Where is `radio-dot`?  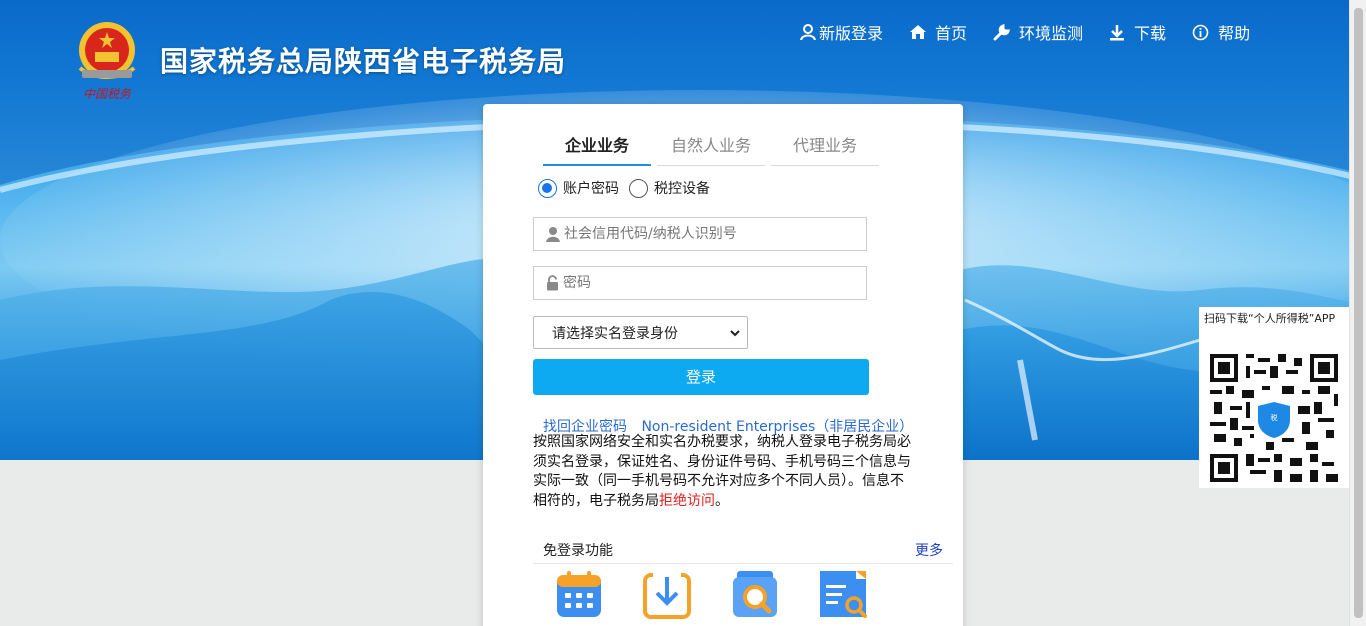 radio-dot is located at coordinates (638, 188).